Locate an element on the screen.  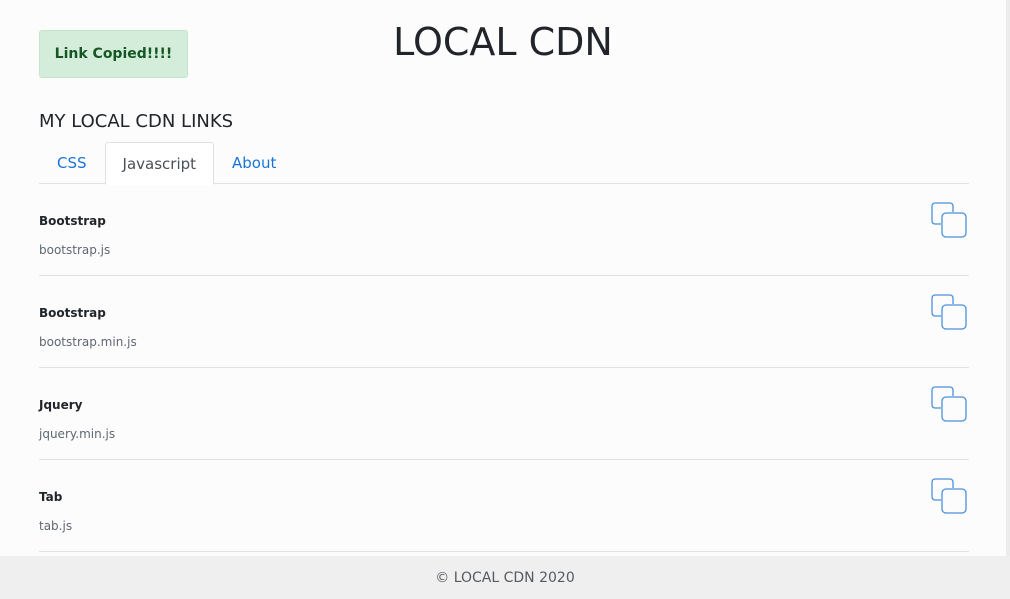
item-name: Tab is located at coordinates (51, 497).